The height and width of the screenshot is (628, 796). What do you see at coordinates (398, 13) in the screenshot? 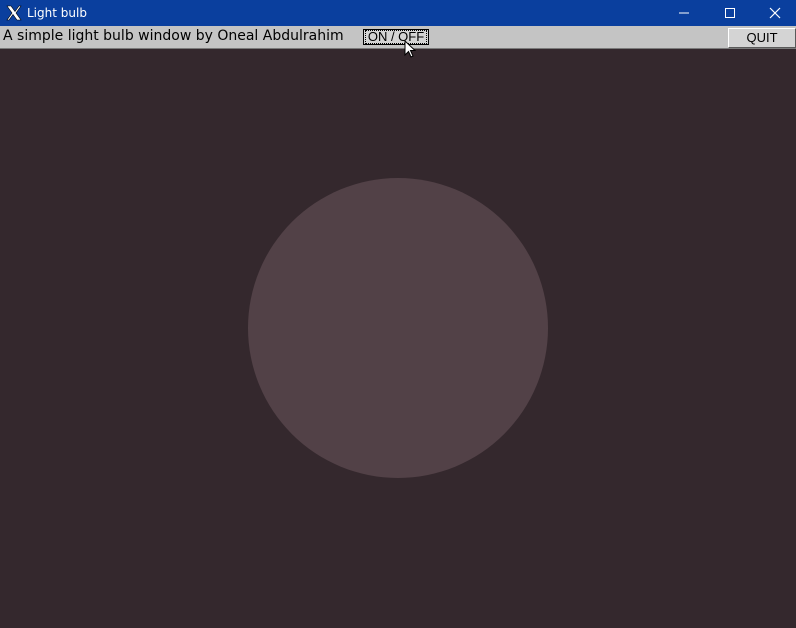
I see `title-bar: Light bulb` at bounding box center [398, 13].